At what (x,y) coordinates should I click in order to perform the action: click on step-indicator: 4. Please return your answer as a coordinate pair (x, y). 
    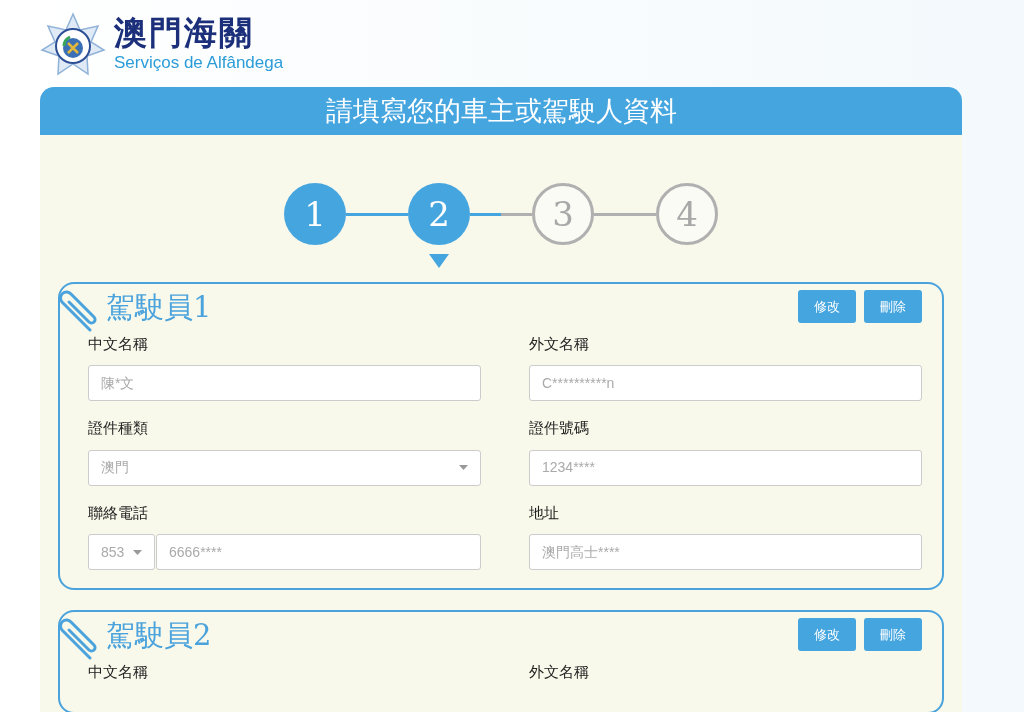
    Looking at the image, I should click on (687, 214).